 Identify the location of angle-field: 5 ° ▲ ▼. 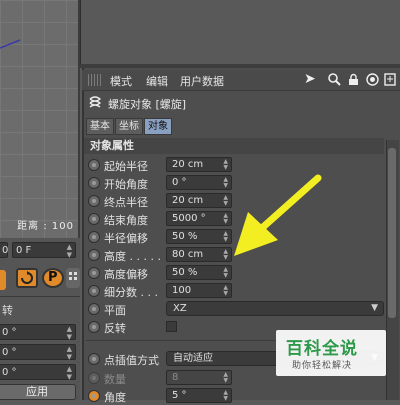
(199, 395).